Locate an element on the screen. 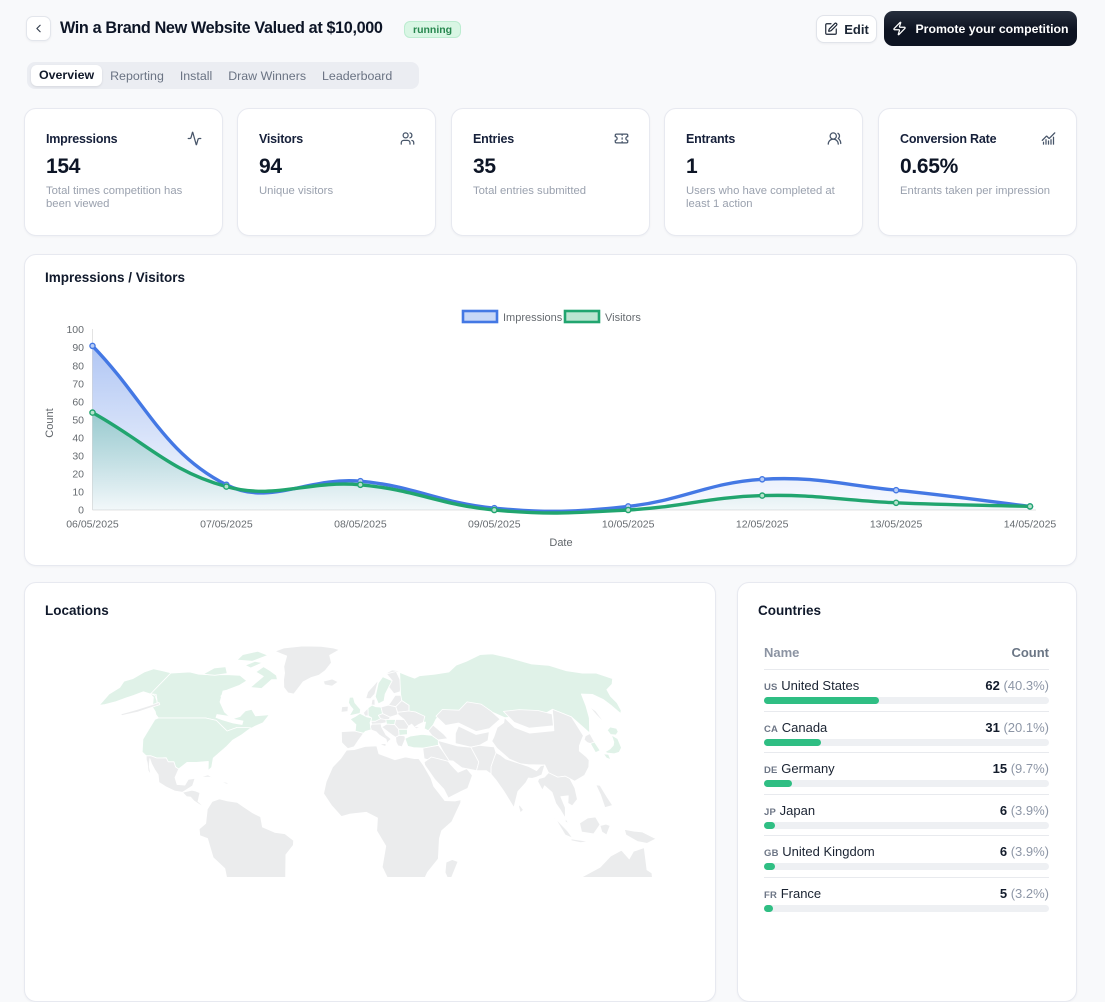 The height and width of the screenshot is (1002, 1105). svg-text: Date is located at coordinates (560, 543).